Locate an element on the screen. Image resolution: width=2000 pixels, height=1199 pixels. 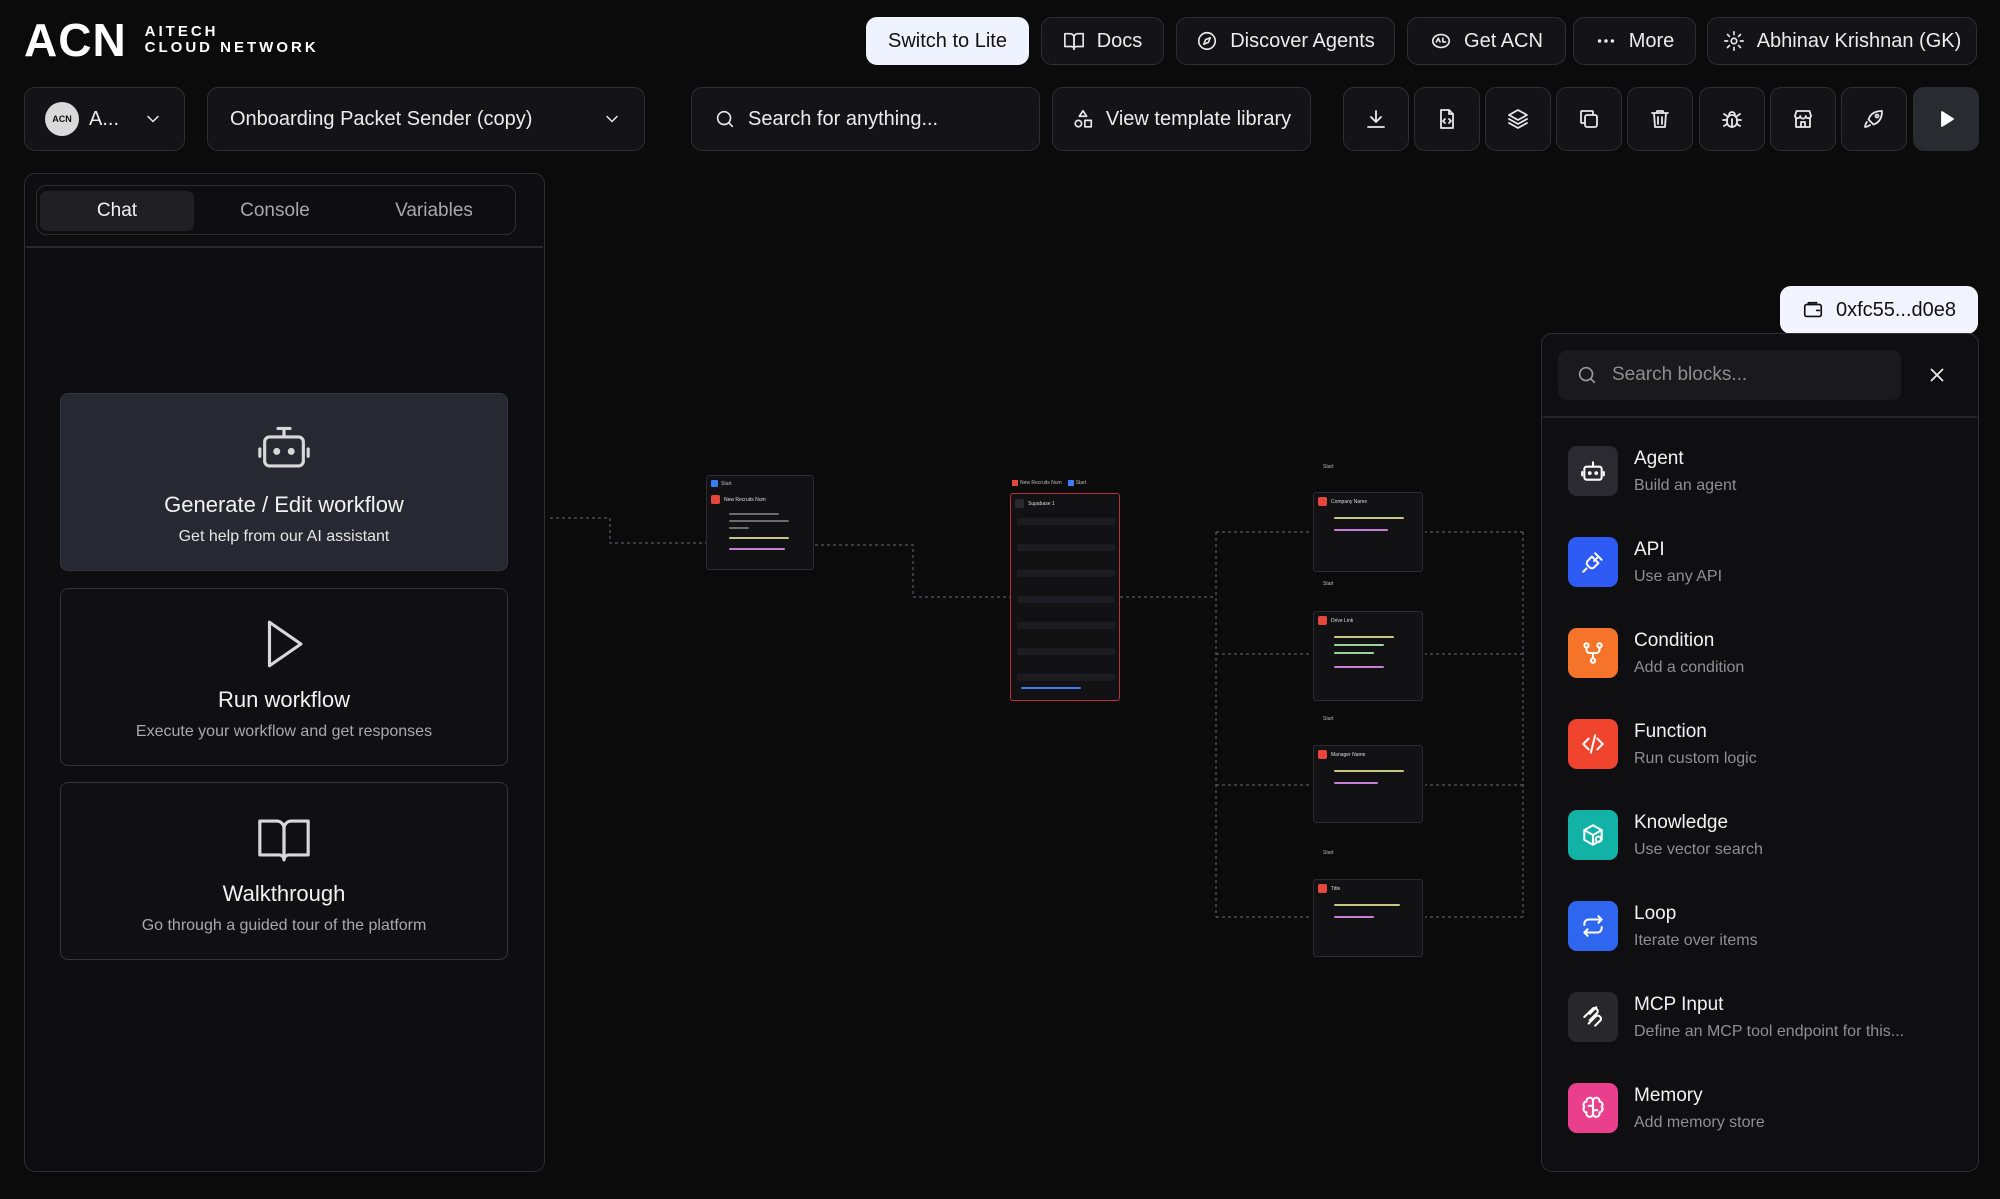
close-blocks-button is located at coordinates (1937, 375).